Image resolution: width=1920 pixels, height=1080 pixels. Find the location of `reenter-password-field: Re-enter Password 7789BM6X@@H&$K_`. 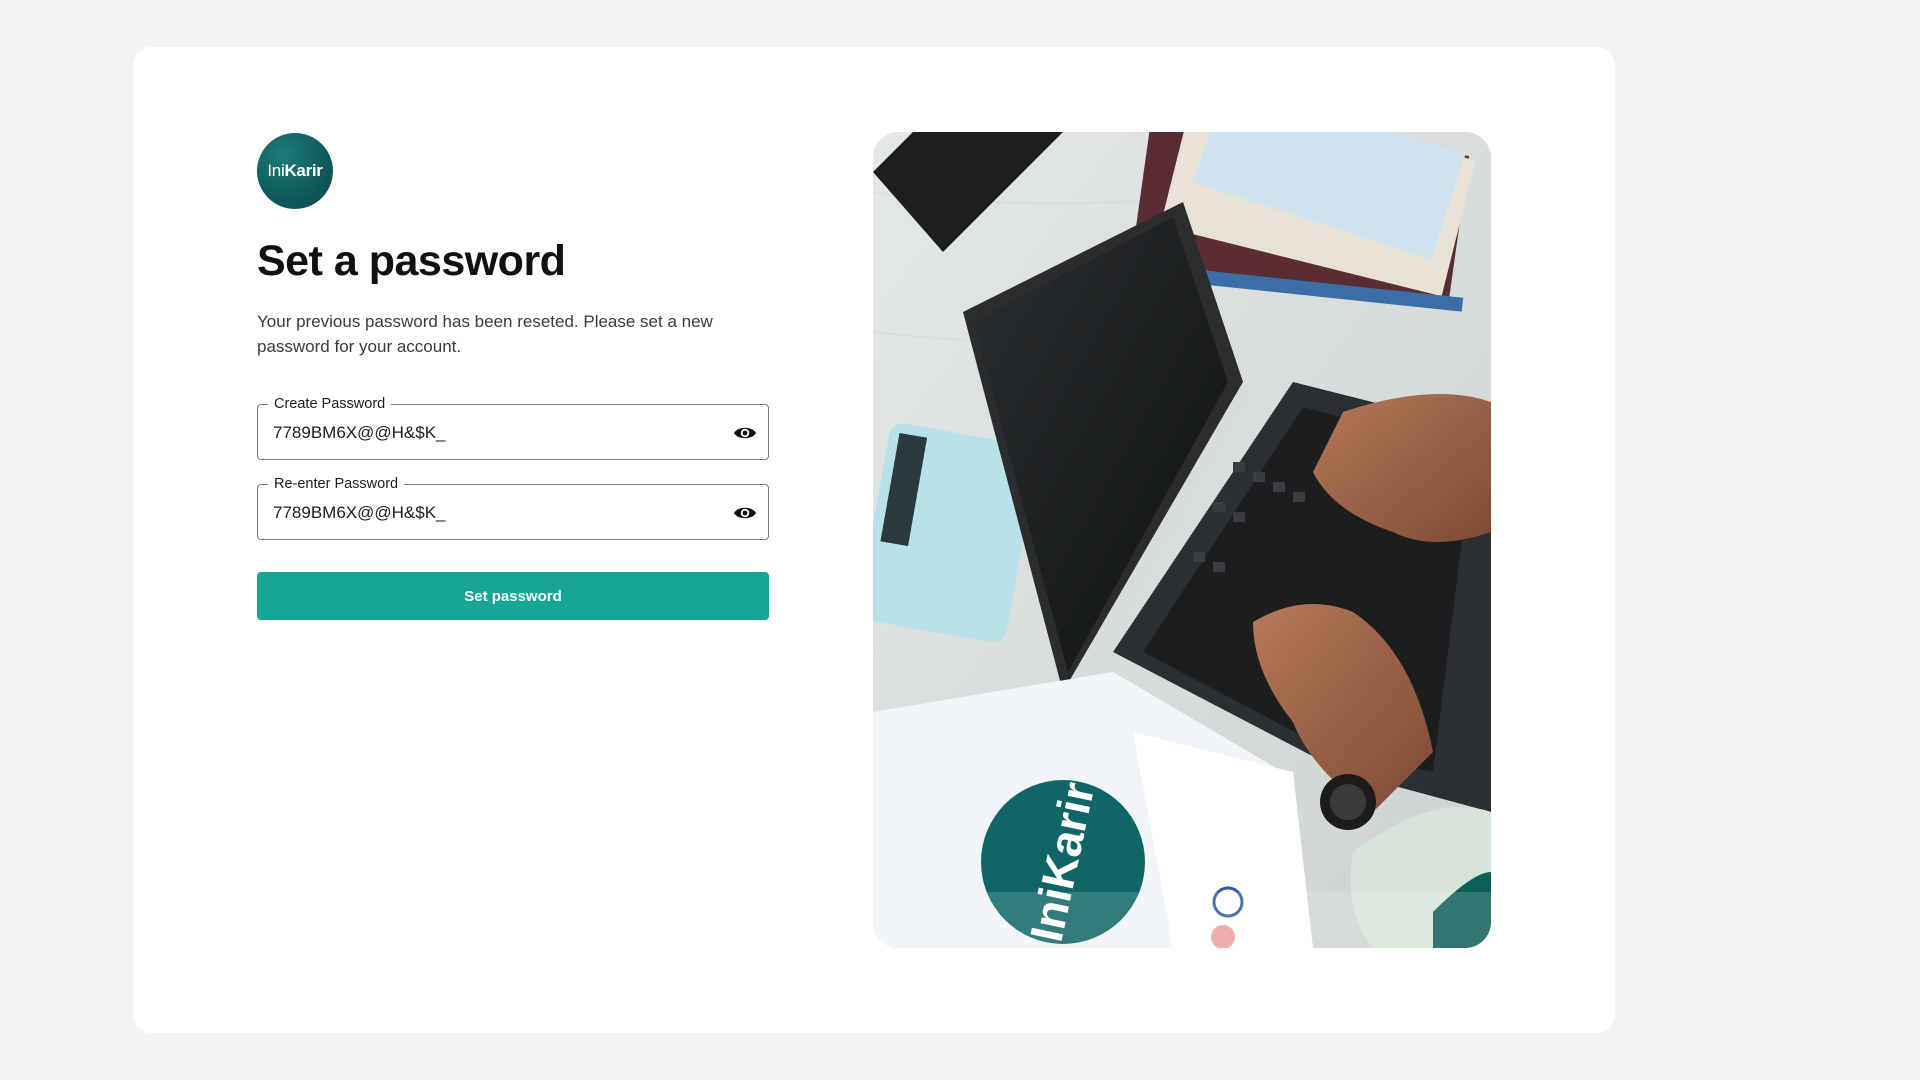

reenter-password-field: Re-enter Password 7789BM6X@@H&$K_ is located at coordinates (513, 507).